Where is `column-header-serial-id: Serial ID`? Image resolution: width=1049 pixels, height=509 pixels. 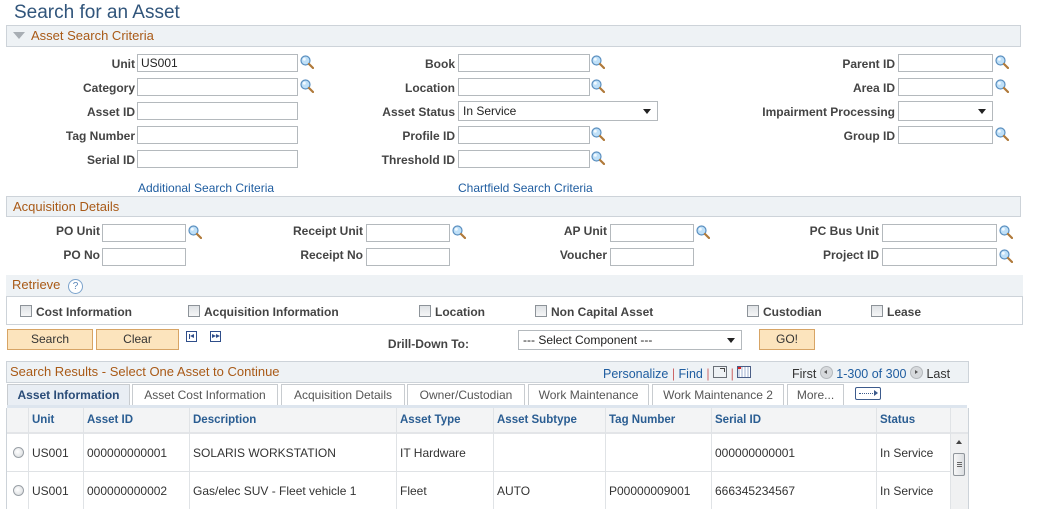
column-header-serial-id: Serial ID is located at coordinates (738, 420).